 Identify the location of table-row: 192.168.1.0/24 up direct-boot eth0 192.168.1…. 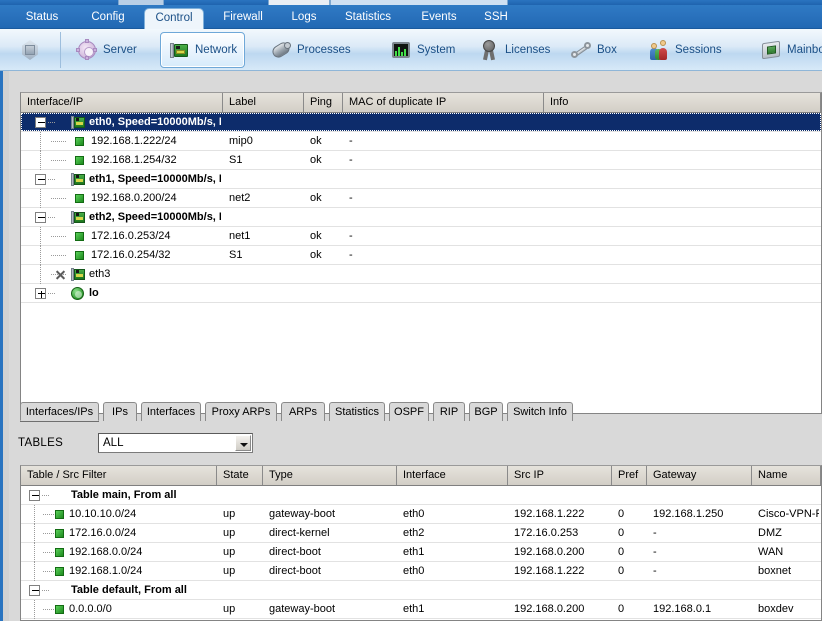
(421, 571).